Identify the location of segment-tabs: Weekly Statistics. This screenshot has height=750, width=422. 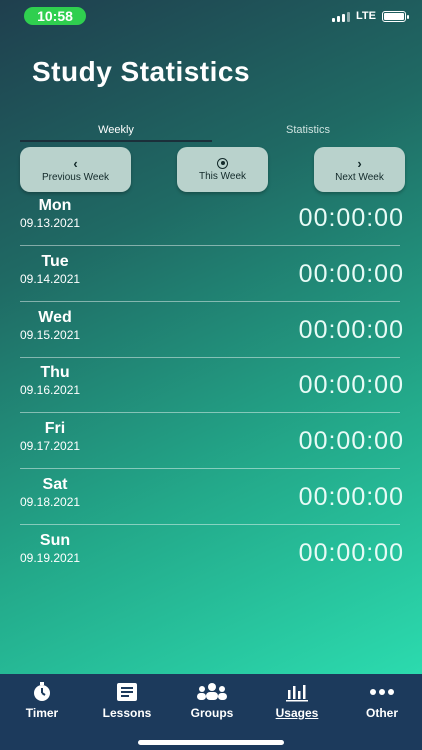
(212, 130).